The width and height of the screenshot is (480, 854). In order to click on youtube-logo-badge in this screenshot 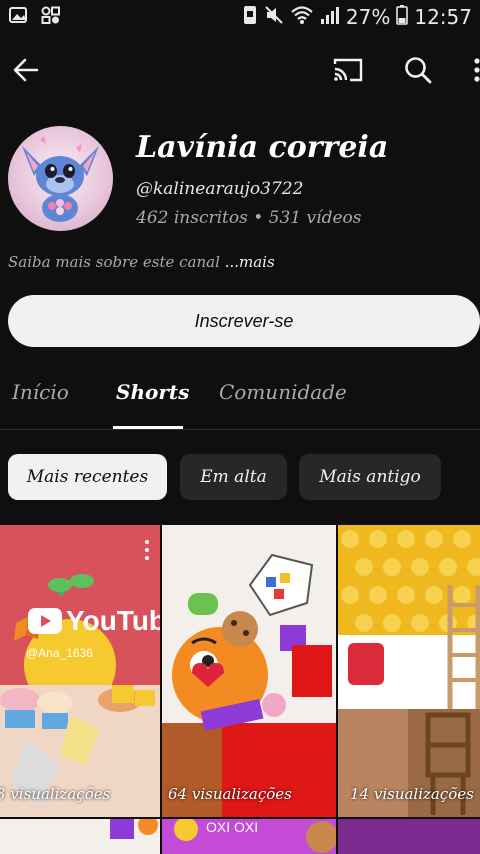, I will do `click(45, 621)`.